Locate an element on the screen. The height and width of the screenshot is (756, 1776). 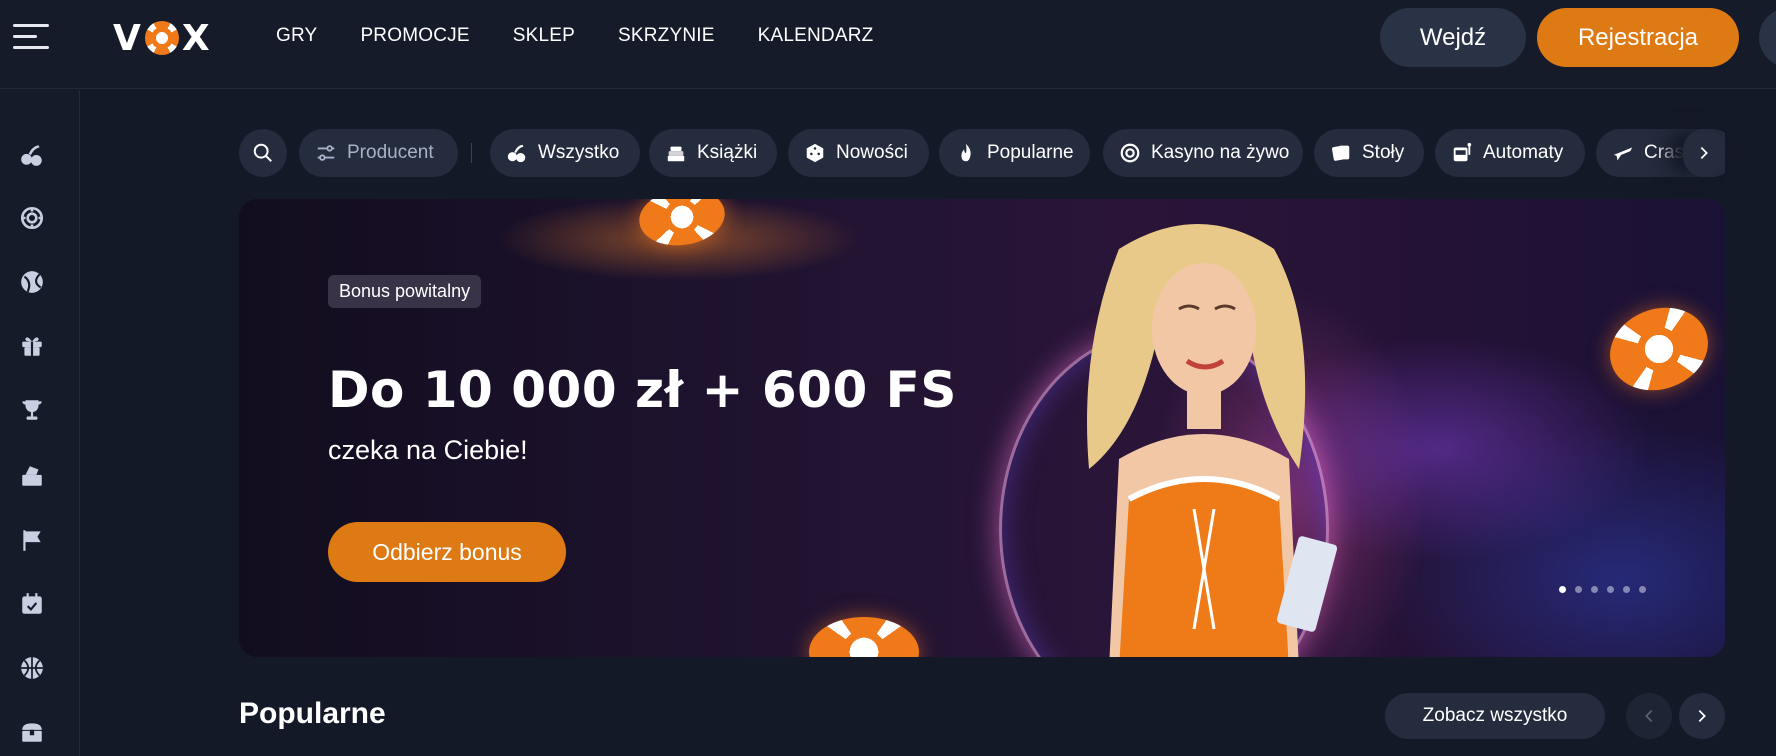
popular-next-button is located at coordinates (1702, 716).